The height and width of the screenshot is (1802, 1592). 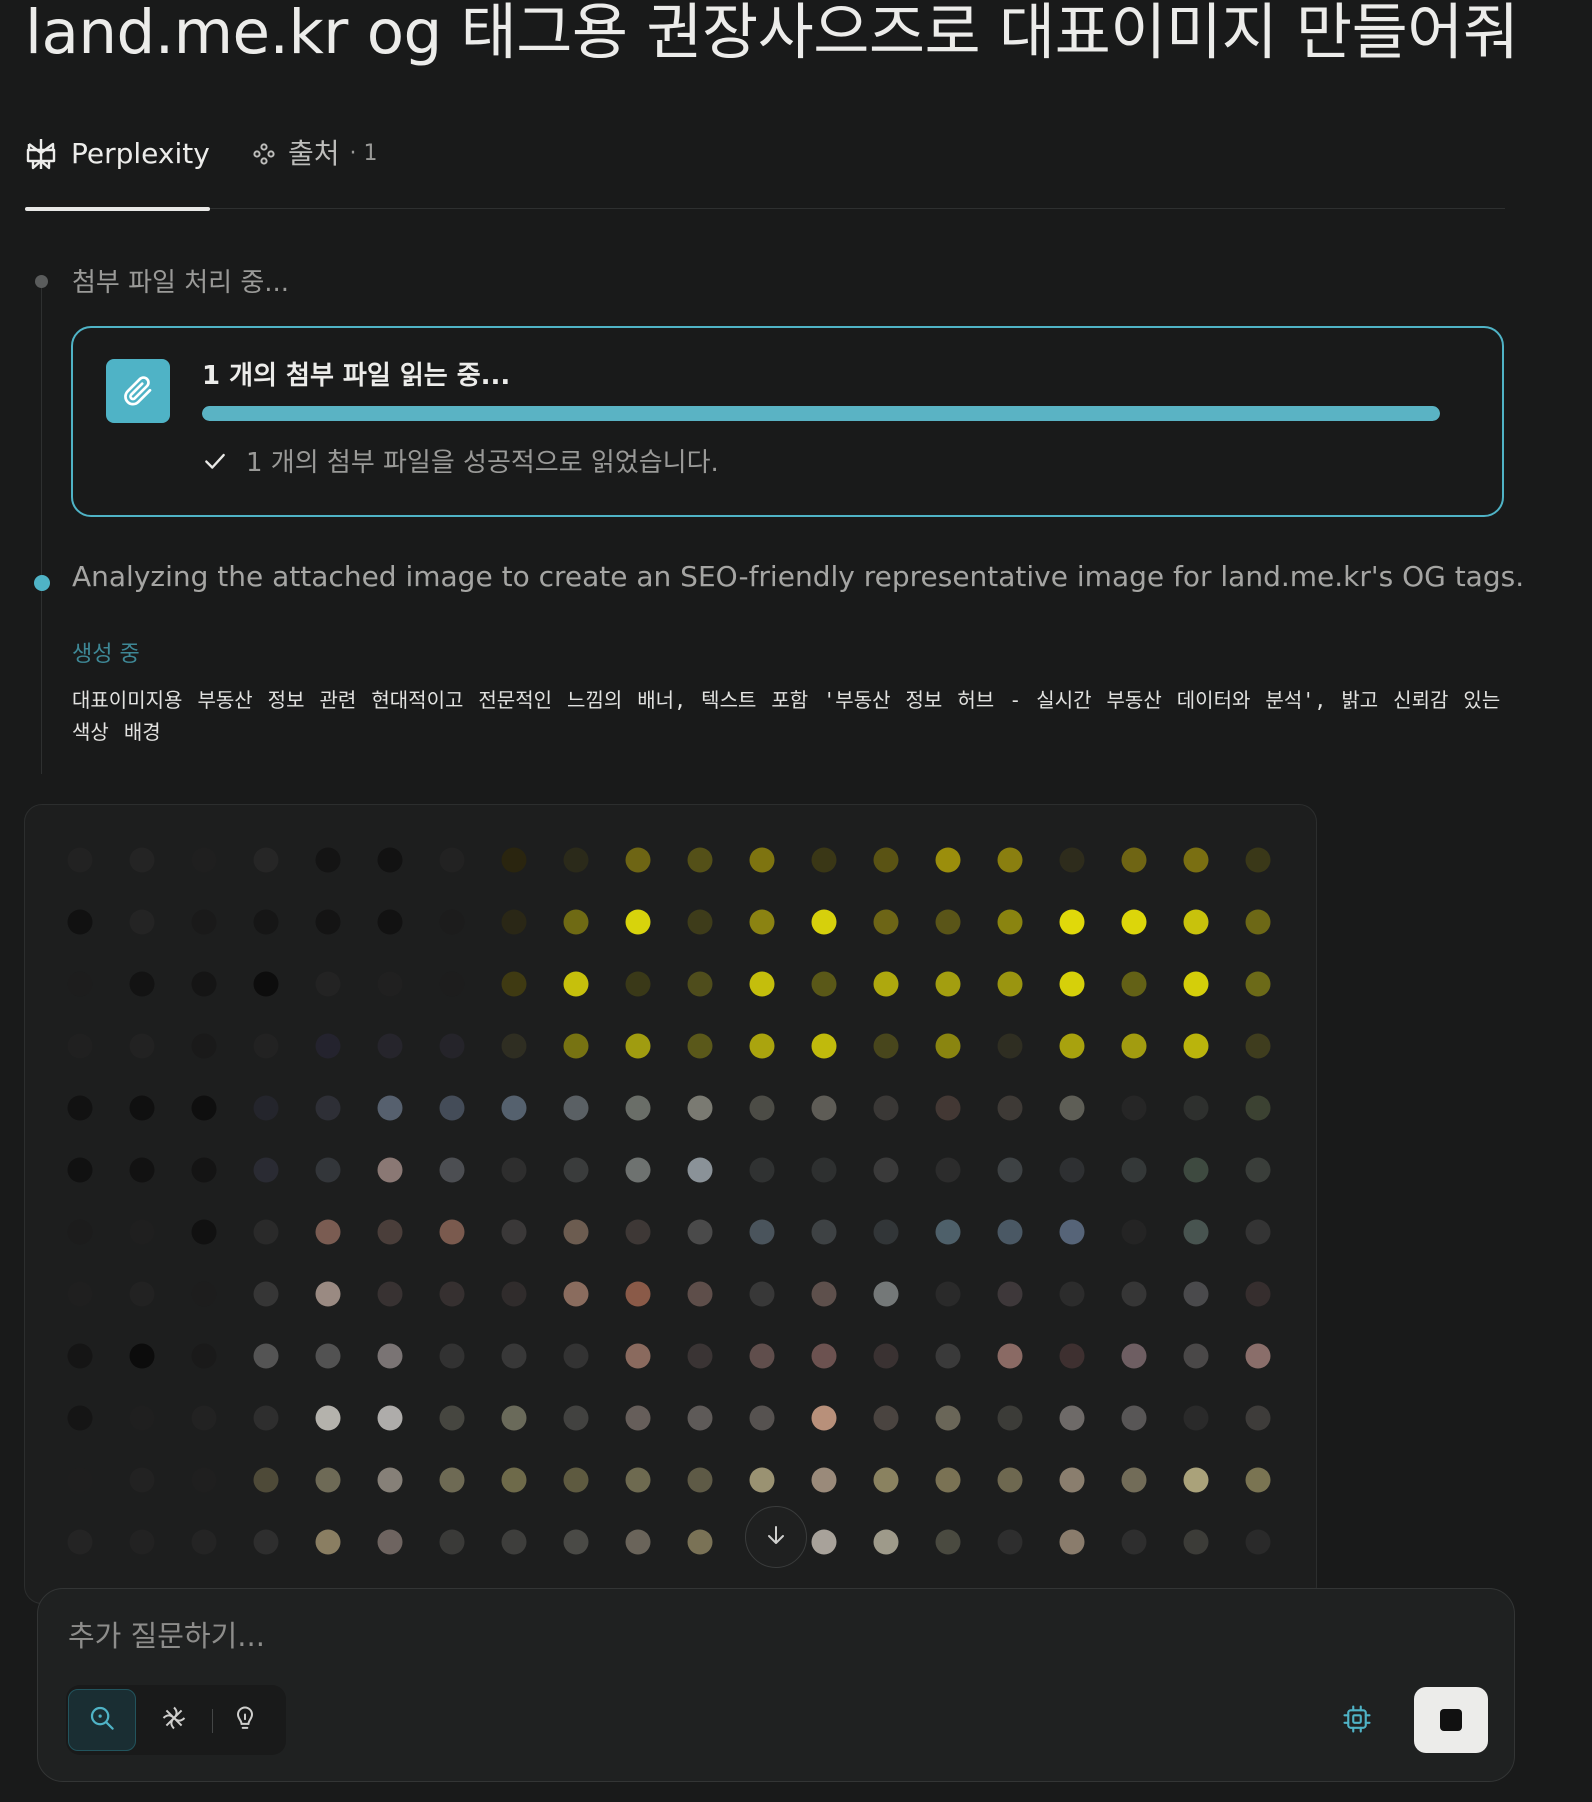 I want to click on sources-count: · 1, so click(x=363, y=153).